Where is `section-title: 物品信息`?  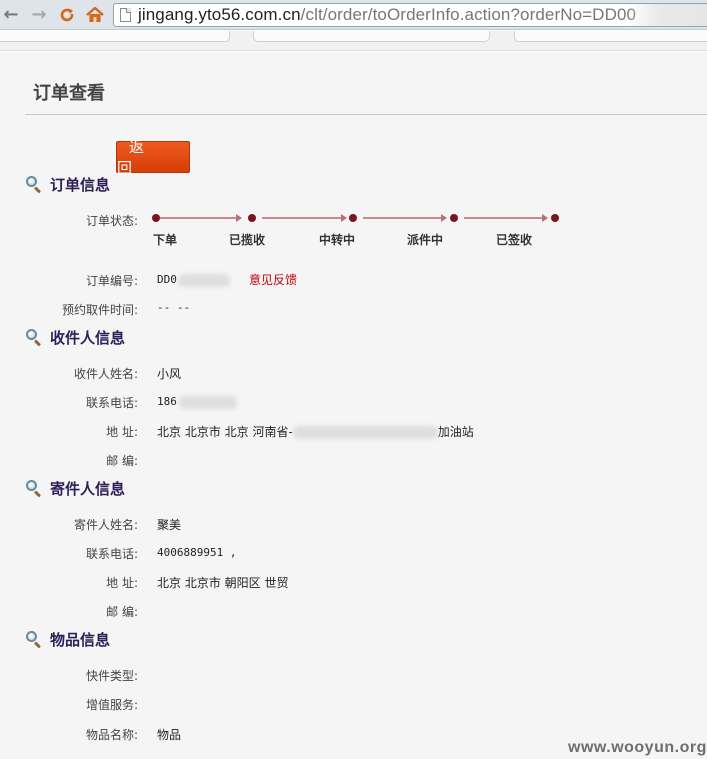
section-title: 物品信息 is located at coordinates (80, 639).